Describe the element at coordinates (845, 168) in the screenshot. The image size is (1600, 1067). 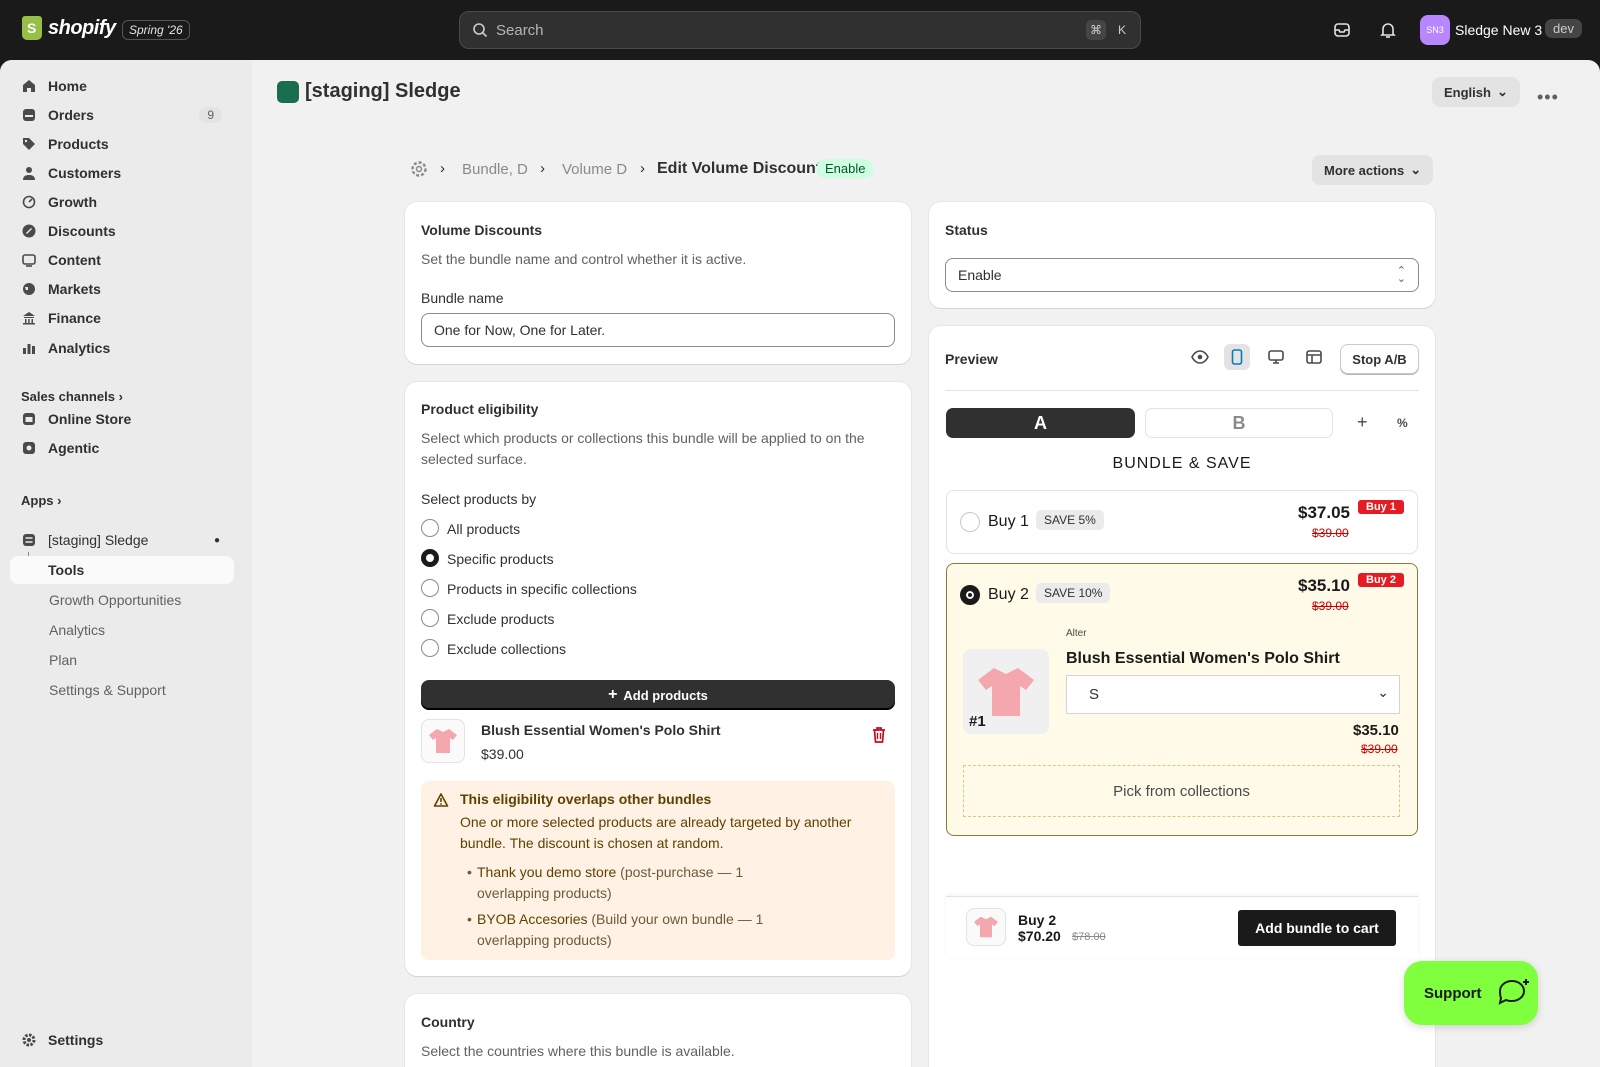
I see `status-badge: Enable` at that location.